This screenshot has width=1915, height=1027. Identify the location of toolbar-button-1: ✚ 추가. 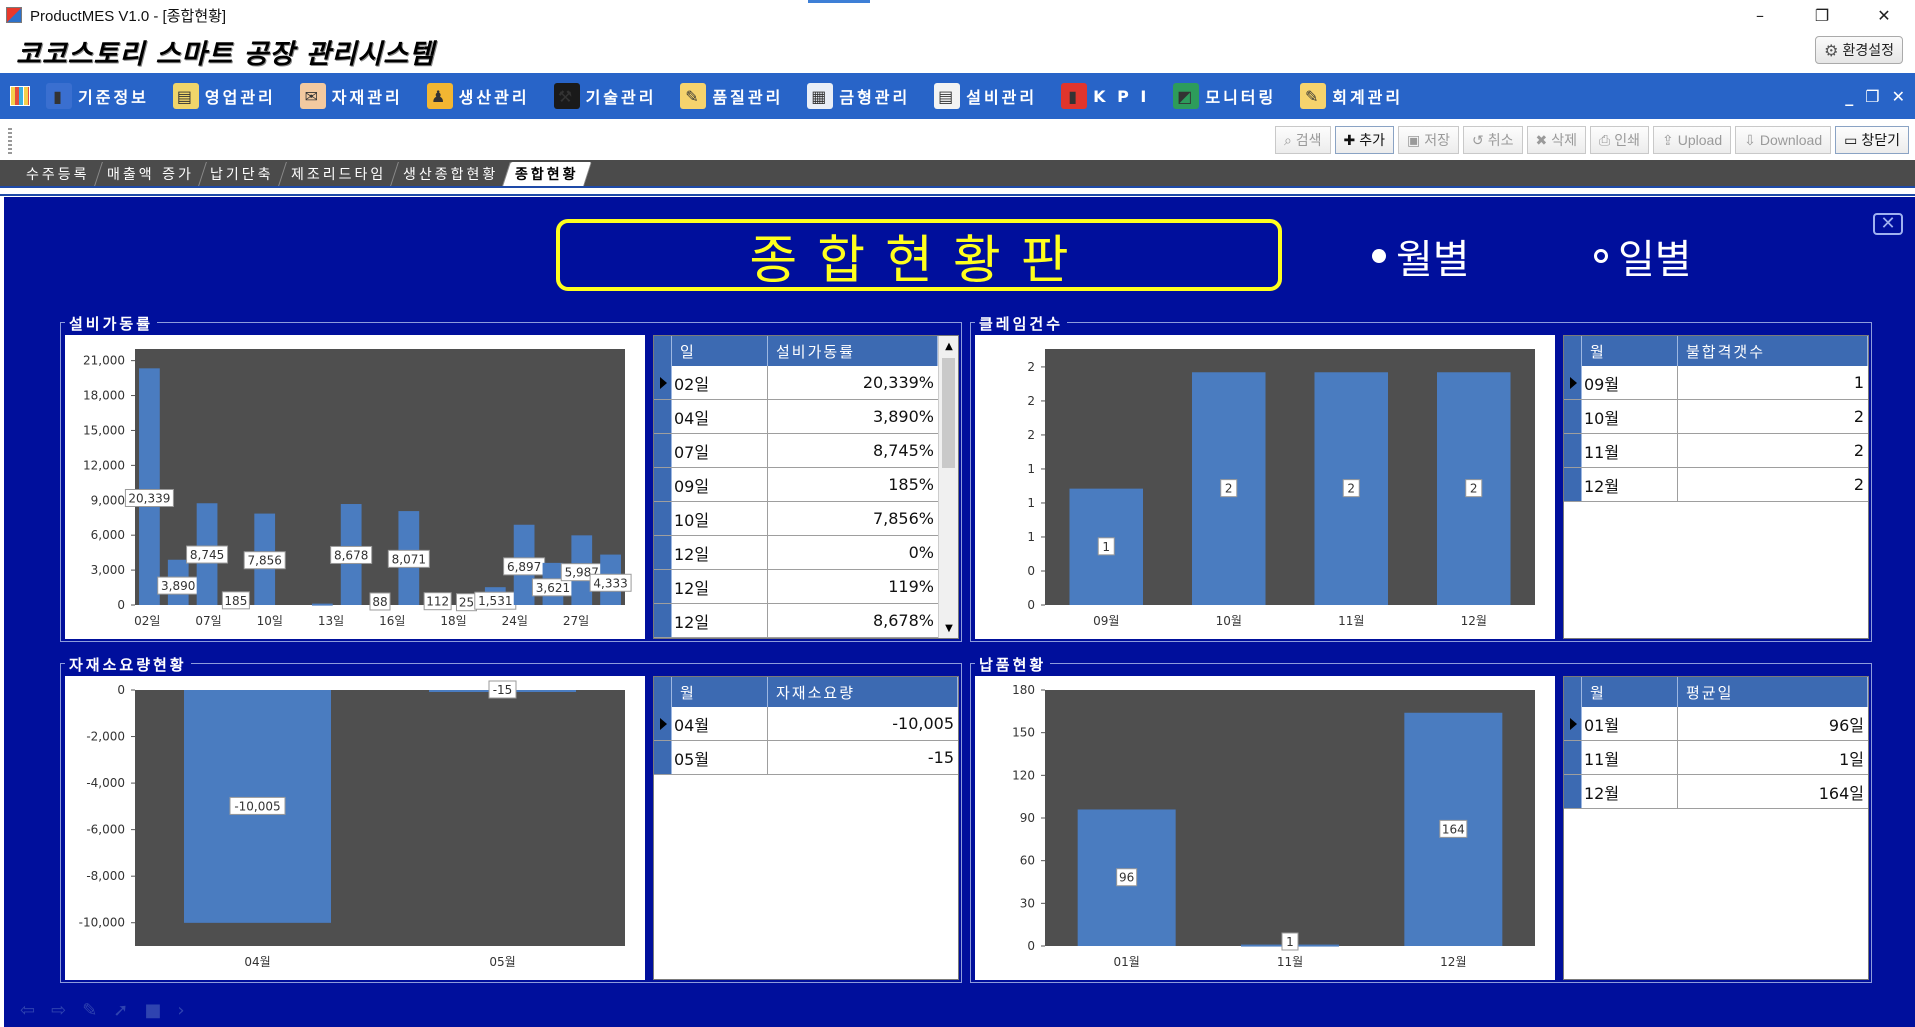
(1364, 140).